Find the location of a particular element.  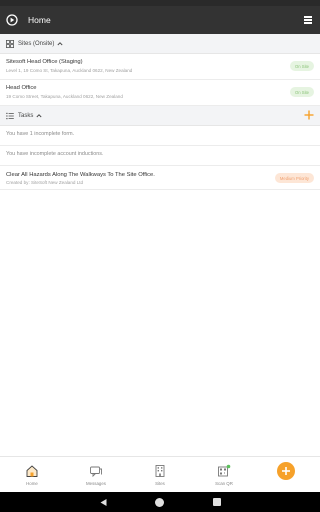

bottom-navigation: Home Messages Sites Scan QR is located at coordinates (160, 474).